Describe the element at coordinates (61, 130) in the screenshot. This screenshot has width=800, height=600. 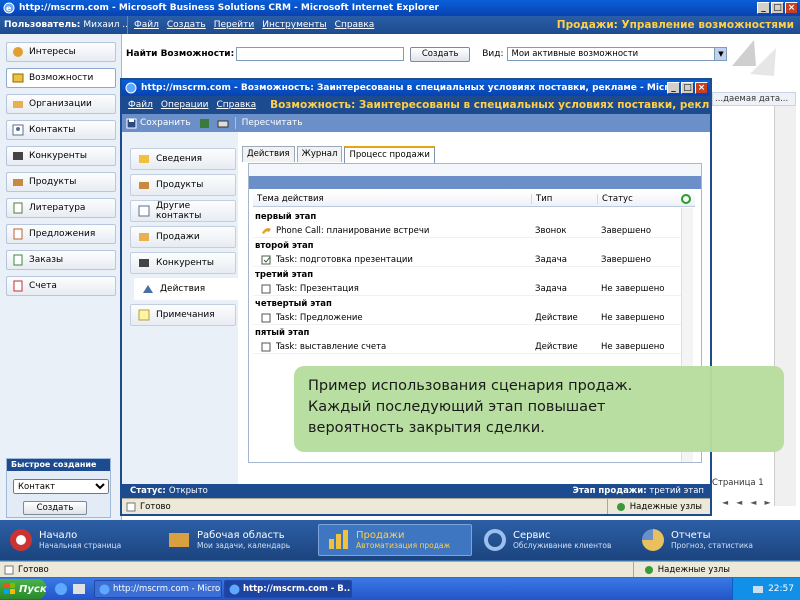
I see `nav-item-contacts: Контакты` at that location.